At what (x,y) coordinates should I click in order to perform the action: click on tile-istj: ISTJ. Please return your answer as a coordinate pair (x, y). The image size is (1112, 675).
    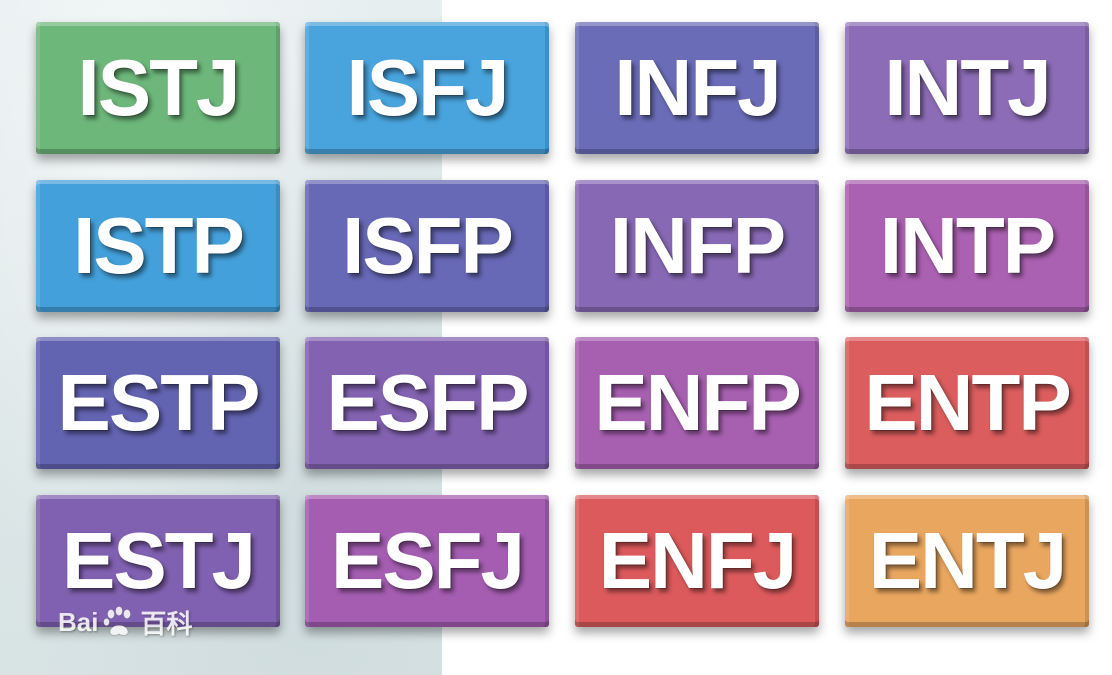
    Looking at the image, I should click on (158, 88).